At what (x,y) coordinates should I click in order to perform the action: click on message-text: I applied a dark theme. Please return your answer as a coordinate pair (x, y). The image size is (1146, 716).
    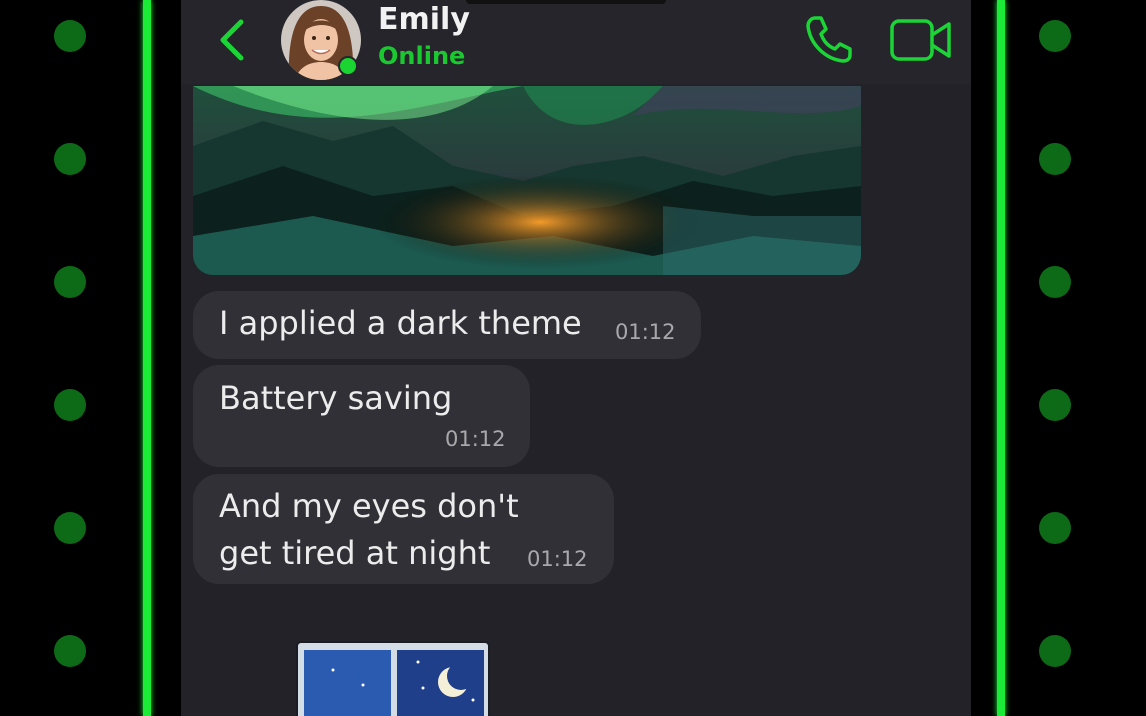
    Looking at the image, I should click on (400, 323).